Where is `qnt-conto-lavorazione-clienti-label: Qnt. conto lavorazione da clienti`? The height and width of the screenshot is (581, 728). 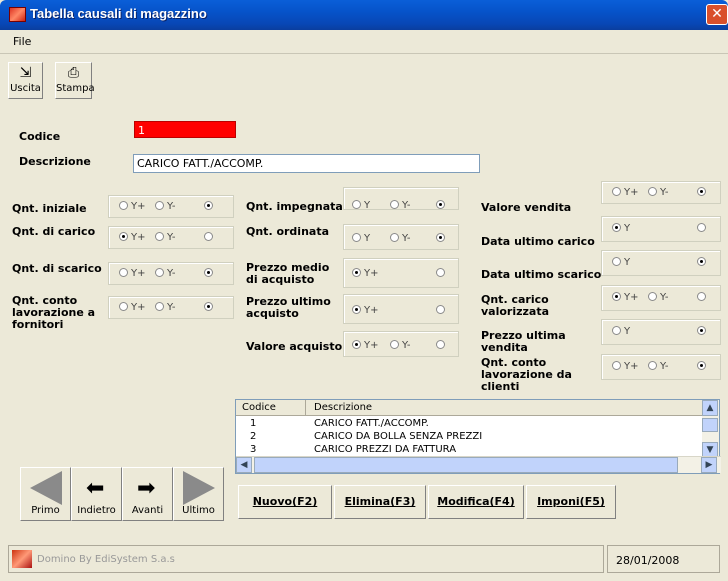 qnt-conto-lavorazione-clienti-label: Qnt. conto lavorazione da clienti is located at coordinates (526, 374).